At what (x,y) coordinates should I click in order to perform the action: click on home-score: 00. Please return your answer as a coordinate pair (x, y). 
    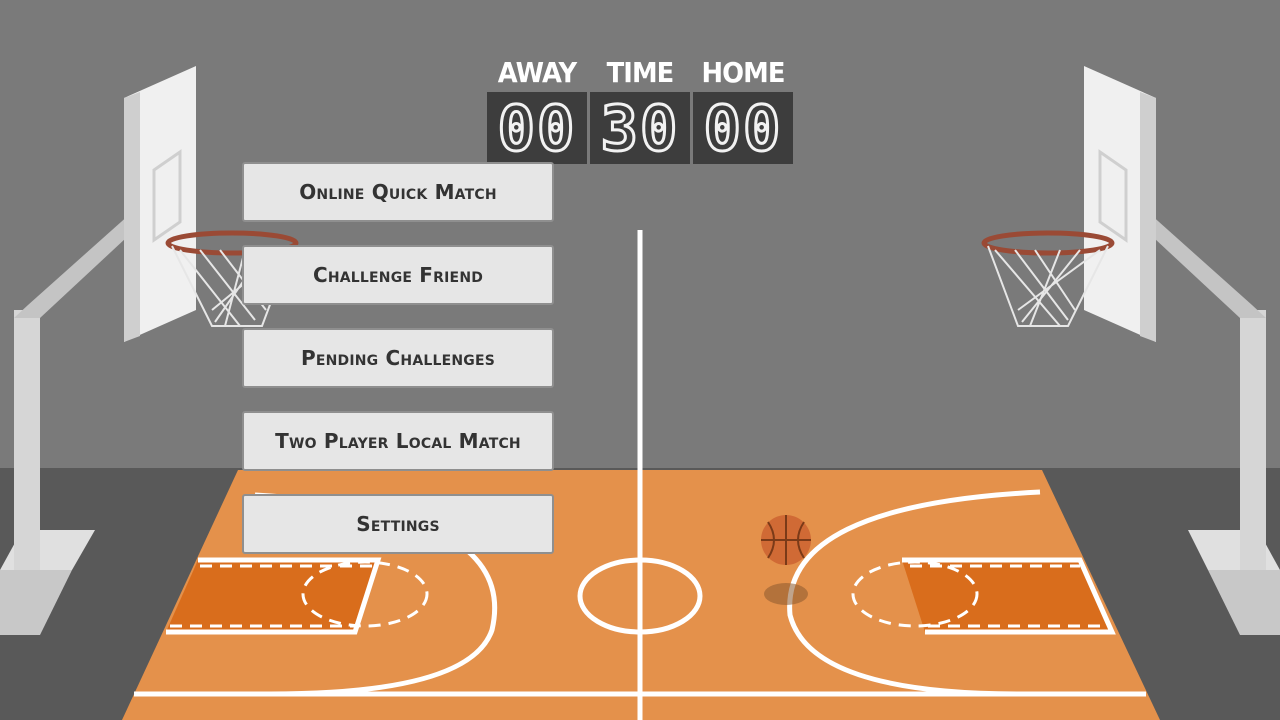
    Looking at the image, I should click on (743, 128).